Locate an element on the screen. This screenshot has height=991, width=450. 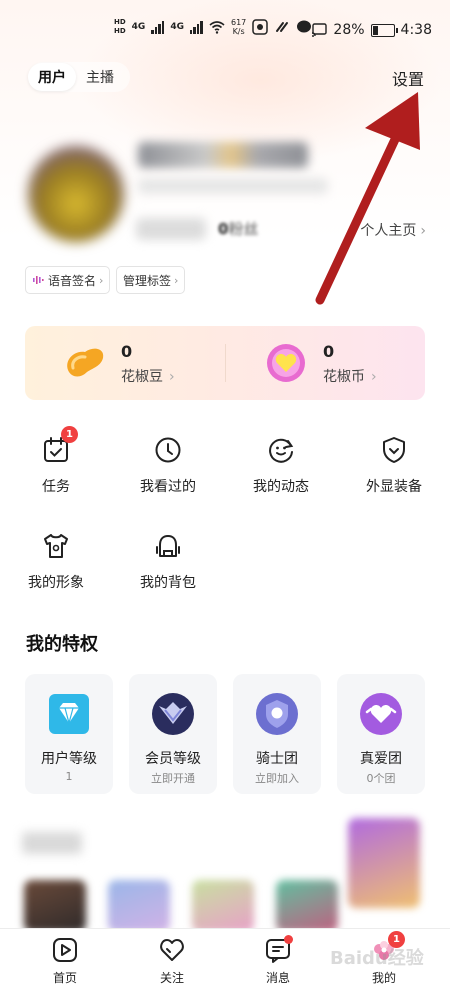
fans-stat: 0粉丝 is located at coordinates (238, 228).